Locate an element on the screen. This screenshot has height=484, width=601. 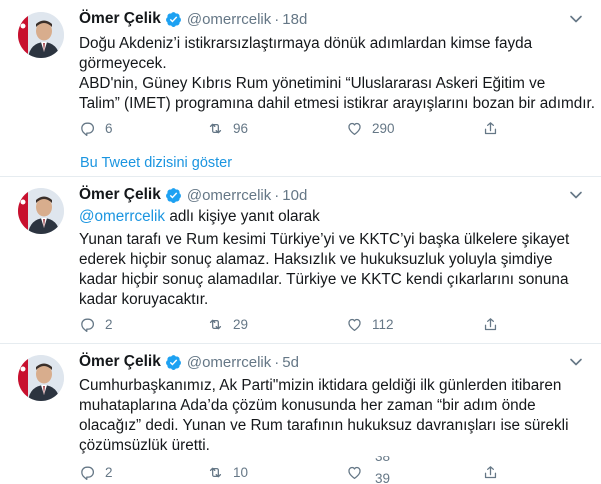
like-count: 39 is located at coordinates (383, 477).